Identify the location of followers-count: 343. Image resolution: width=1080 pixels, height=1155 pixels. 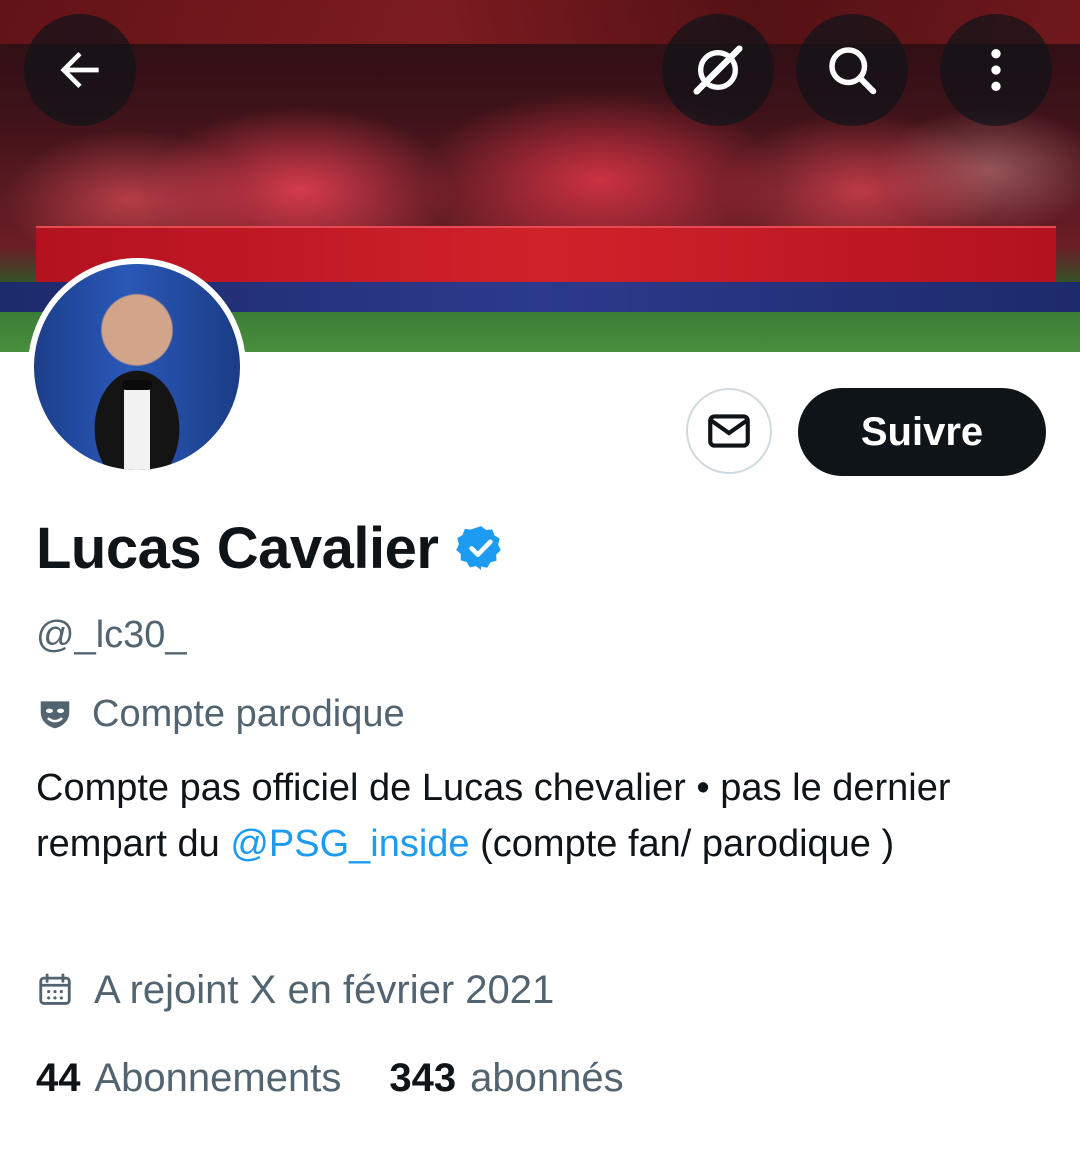
(423, 1077).